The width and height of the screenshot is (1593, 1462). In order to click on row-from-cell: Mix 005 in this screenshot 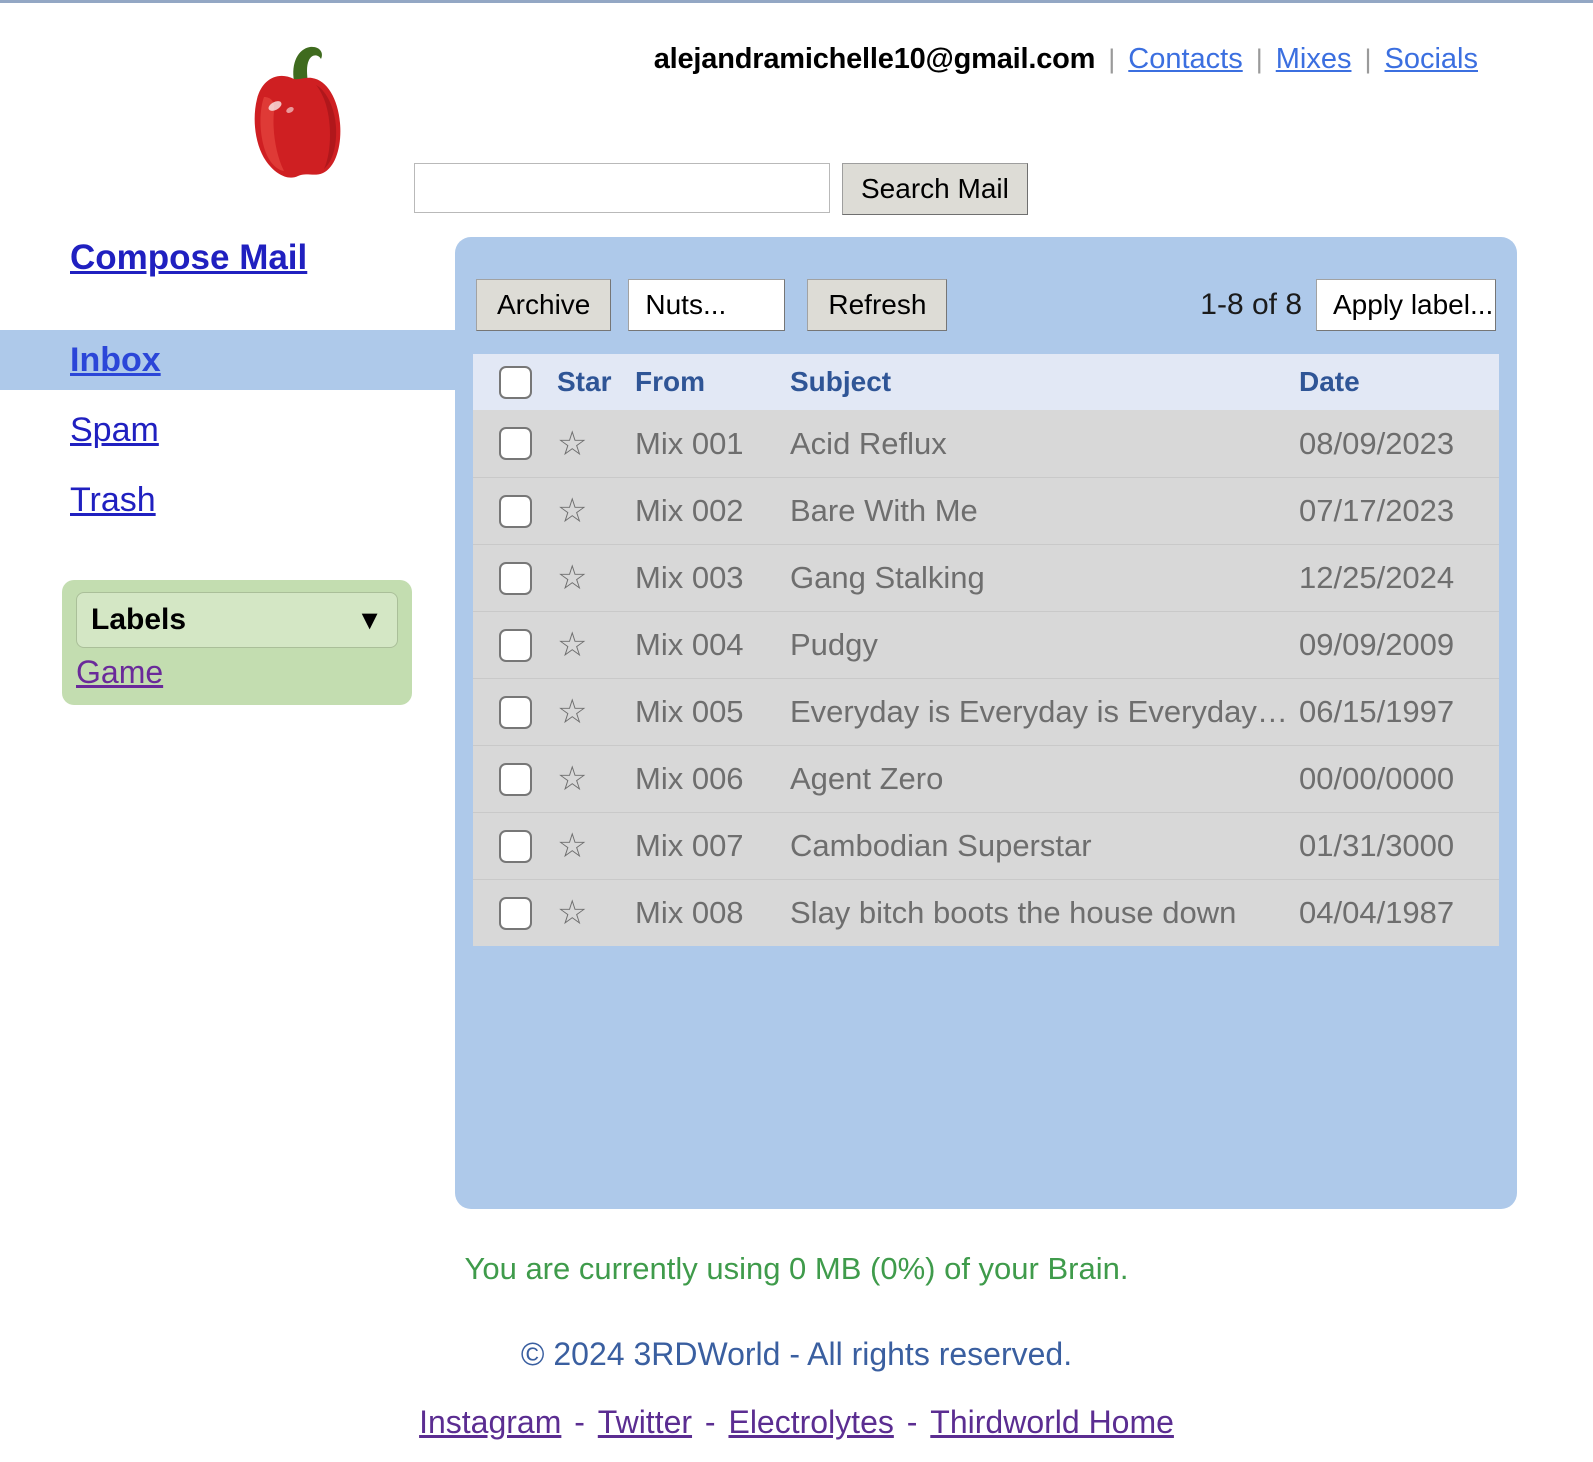, I will do `click(712, 712)`.